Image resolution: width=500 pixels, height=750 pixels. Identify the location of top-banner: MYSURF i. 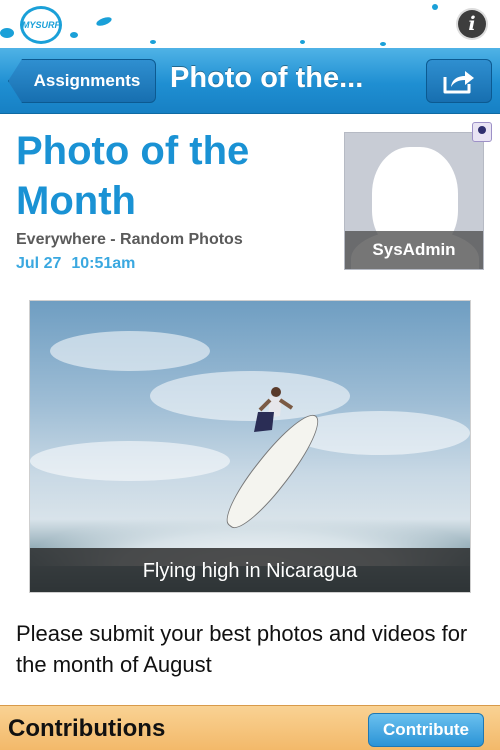
(250, 24).